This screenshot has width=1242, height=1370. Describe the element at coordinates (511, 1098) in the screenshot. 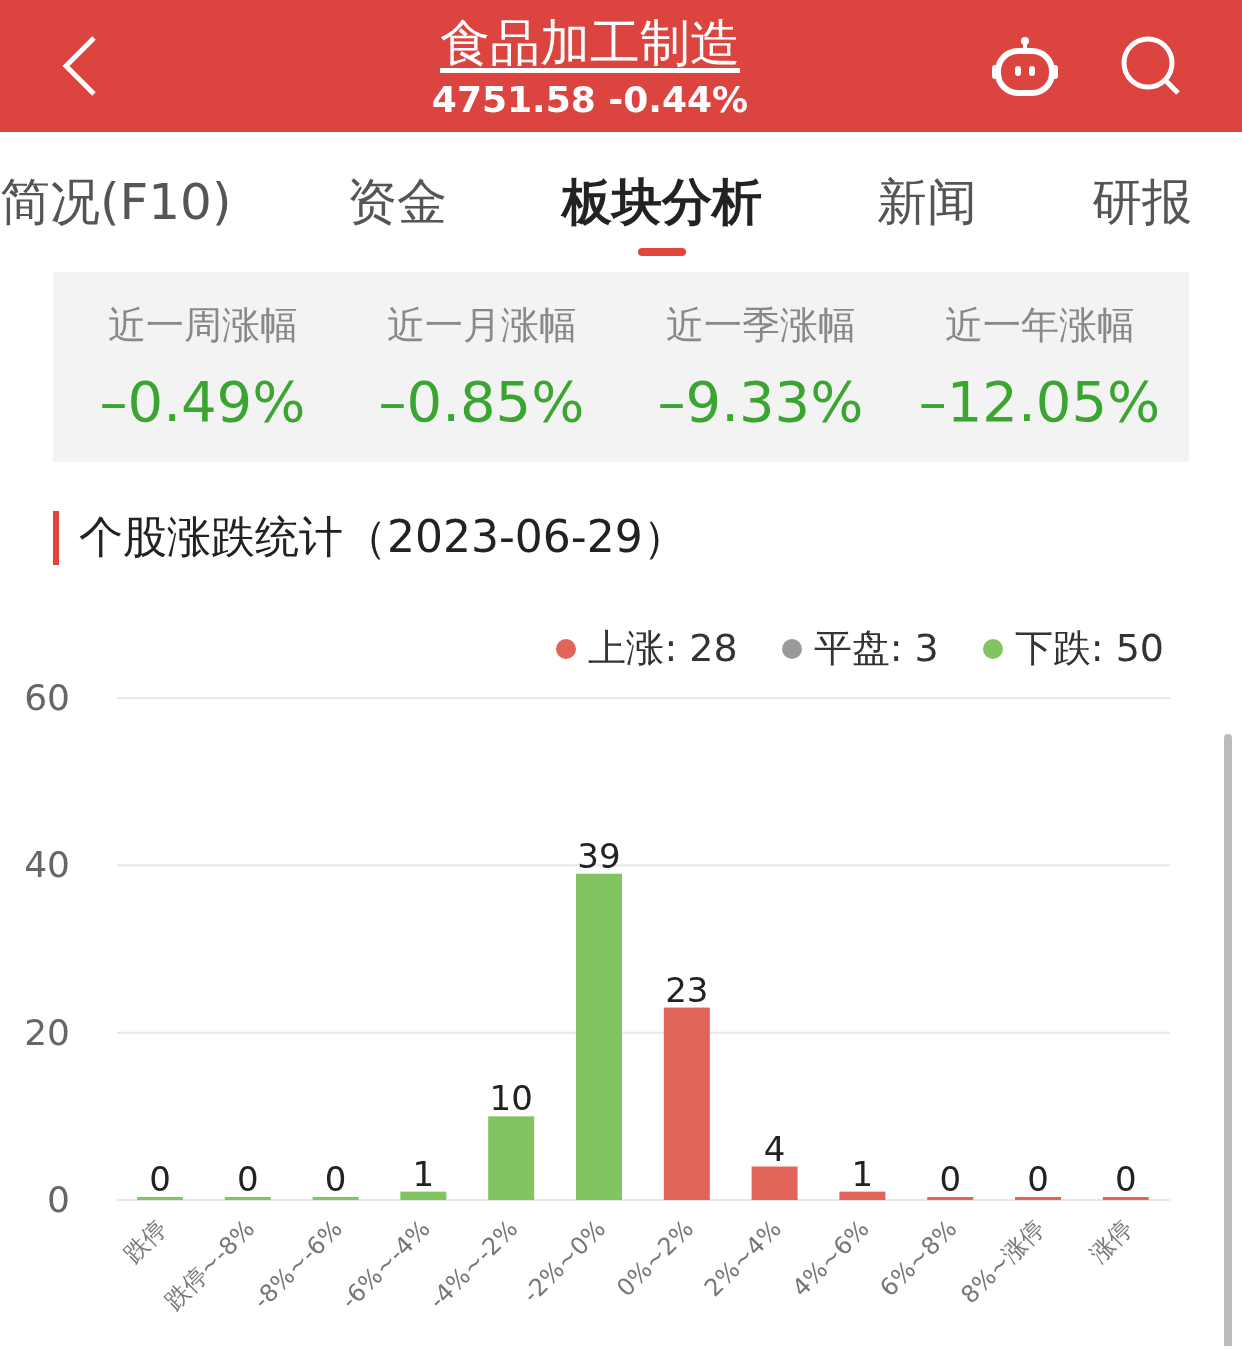

I see `value-label: 10` at that location.